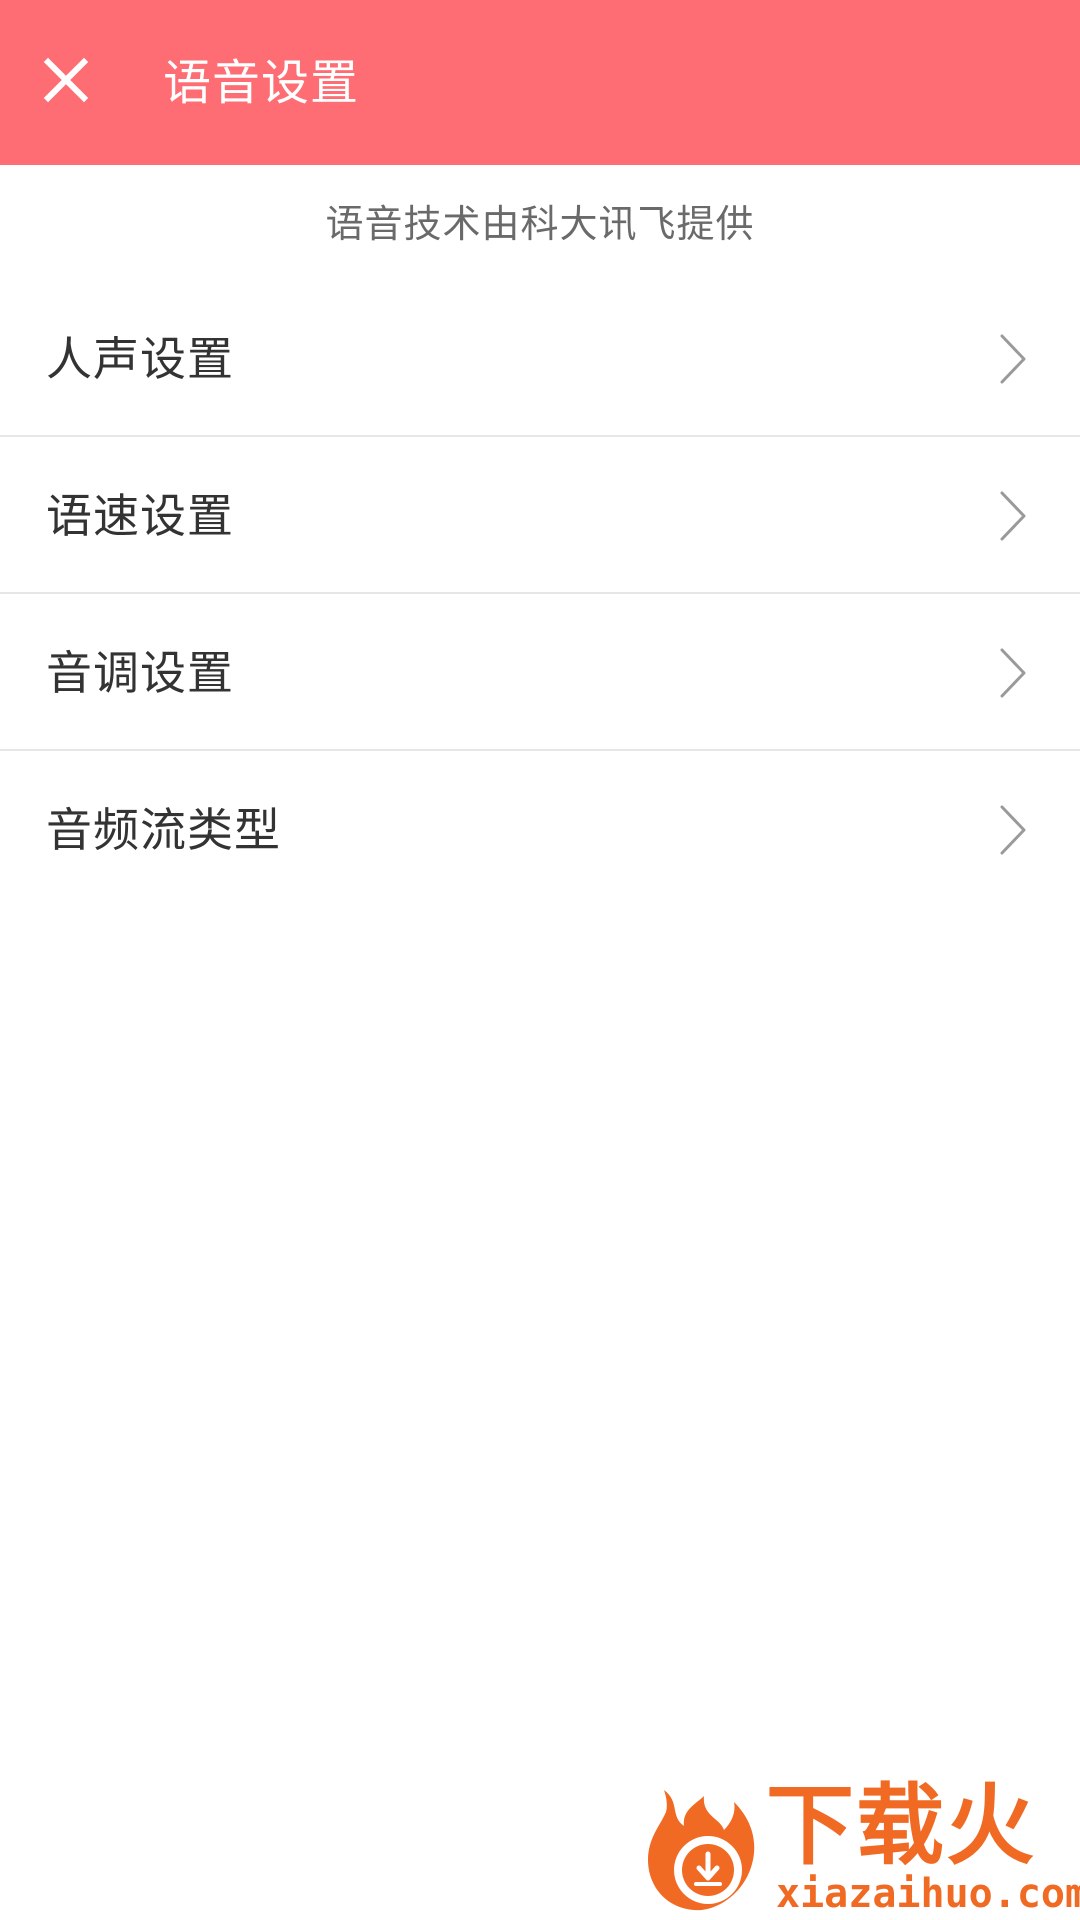 Image resolution: width=1080 pixels, height=1920 pixels. What do you see at coordinates (540, 829) in the screenshot?
I see `list-item-audio-stream: 音频流类型` at bounding box center [540, 829].